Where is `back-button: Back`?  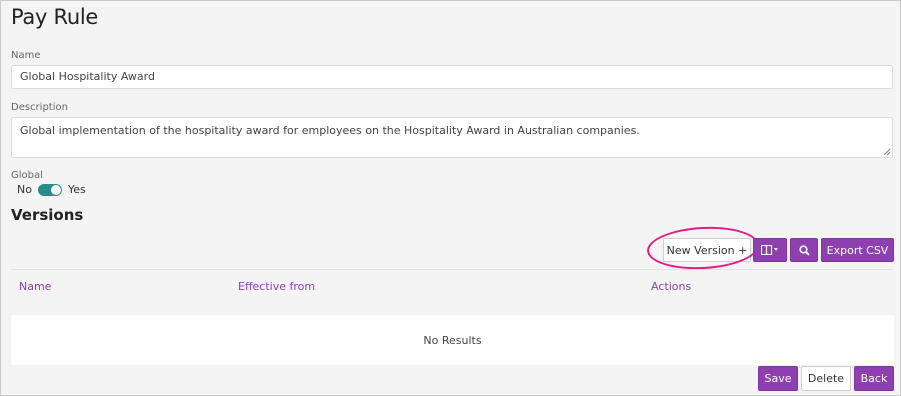
back-button: Back is located at coordinates (874, 378).